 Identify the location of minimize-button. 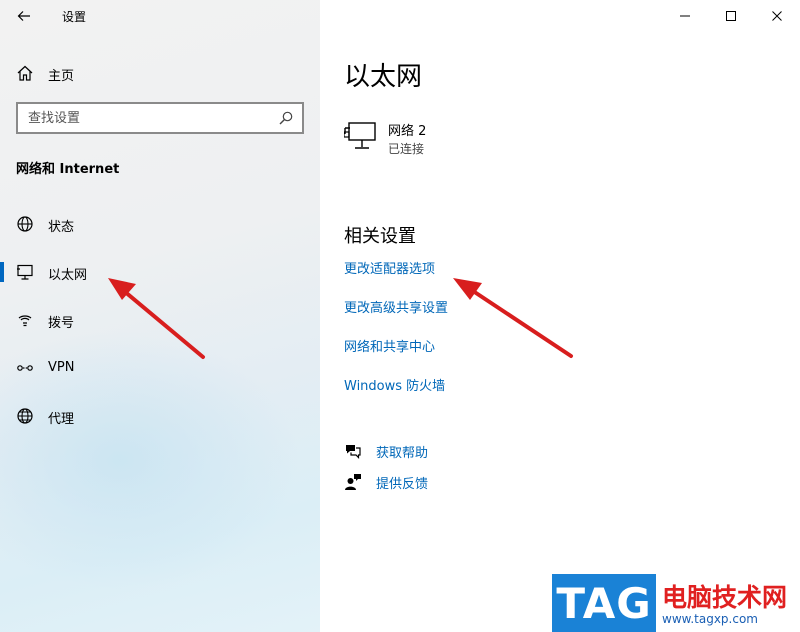
(685, 16).